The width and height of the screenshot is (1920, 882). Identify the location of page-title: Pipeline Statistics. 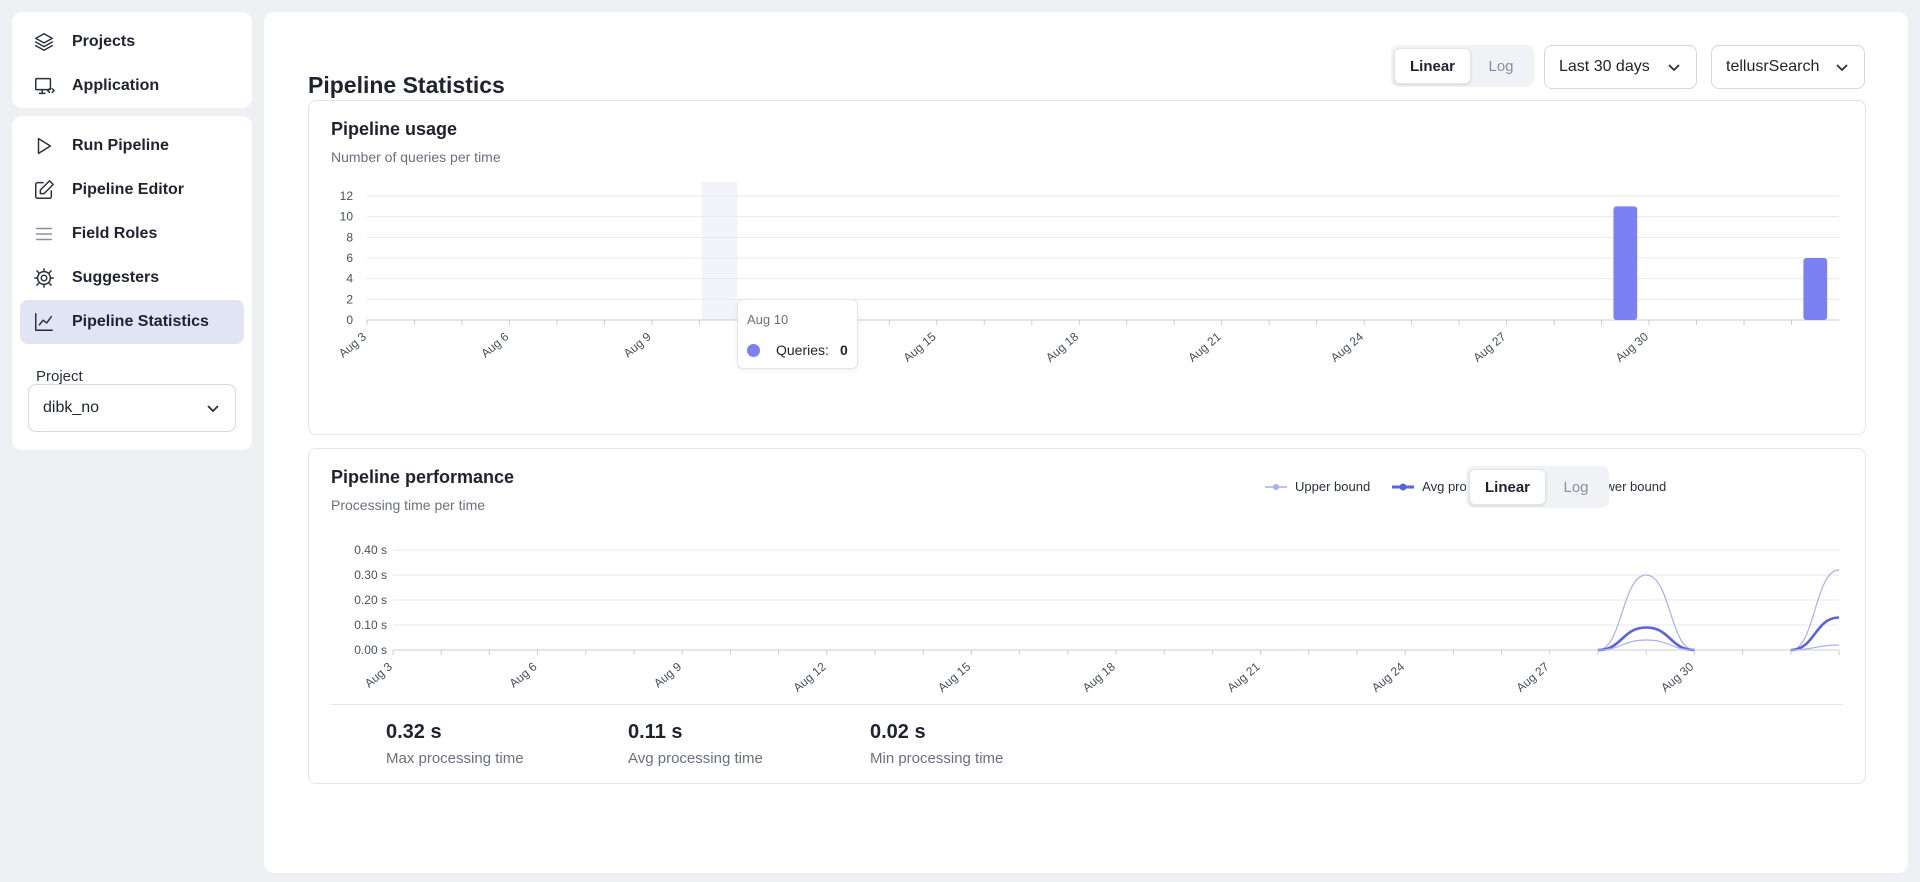
(406, 85).